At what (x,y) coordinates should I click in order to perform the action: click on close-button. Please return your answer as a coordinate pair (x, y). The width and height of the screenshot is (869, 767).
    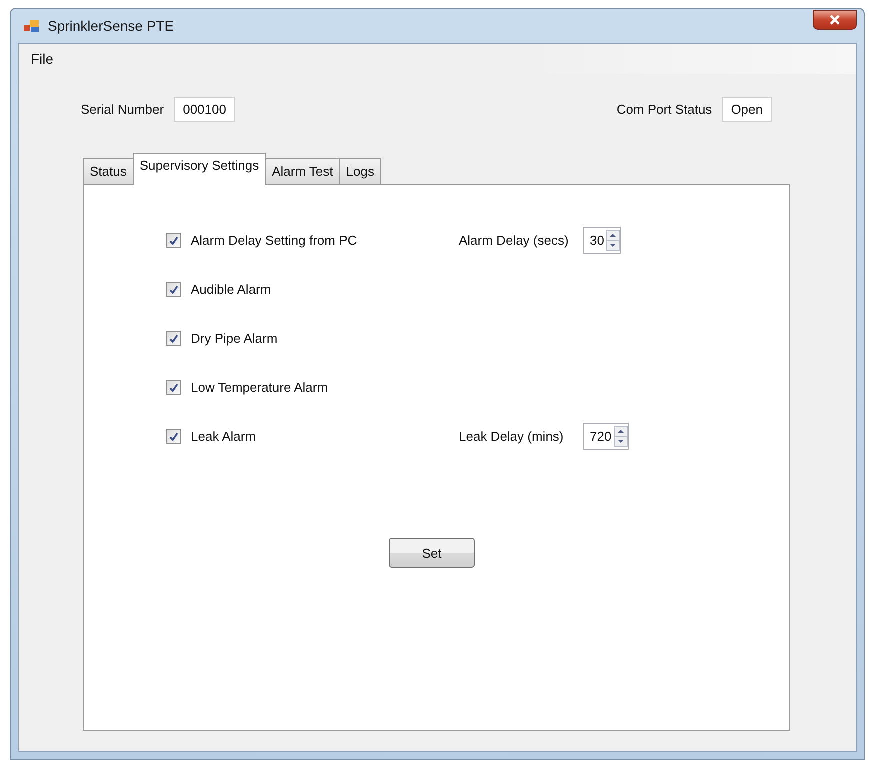
    Looking at the image, I should click on (835, 20).